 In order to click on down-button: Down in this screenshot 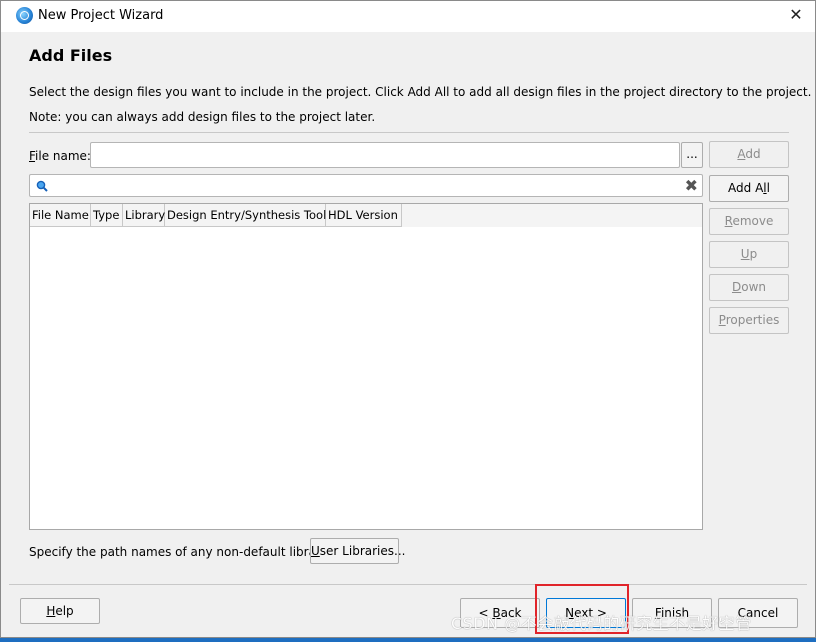, I will do `click(749, 287)`.